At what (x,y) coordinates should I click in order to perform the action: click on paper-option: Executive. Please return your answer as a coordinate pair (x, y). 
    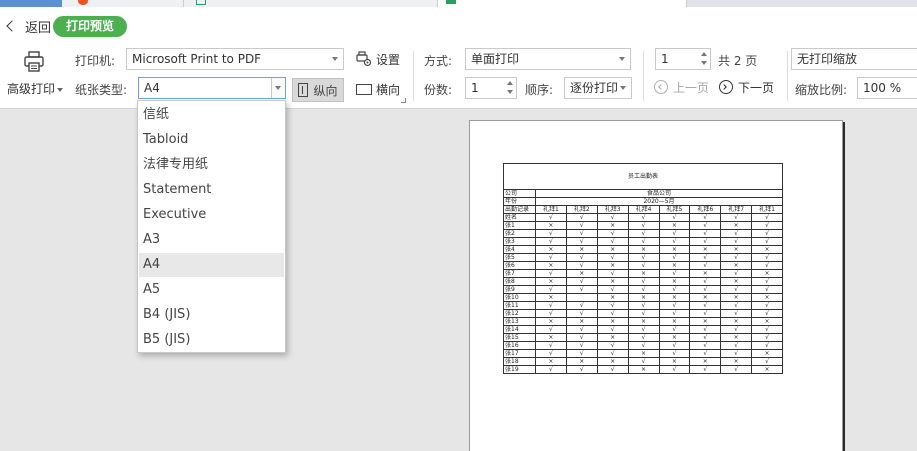
    Looking at the image, I should click on (211, 215).